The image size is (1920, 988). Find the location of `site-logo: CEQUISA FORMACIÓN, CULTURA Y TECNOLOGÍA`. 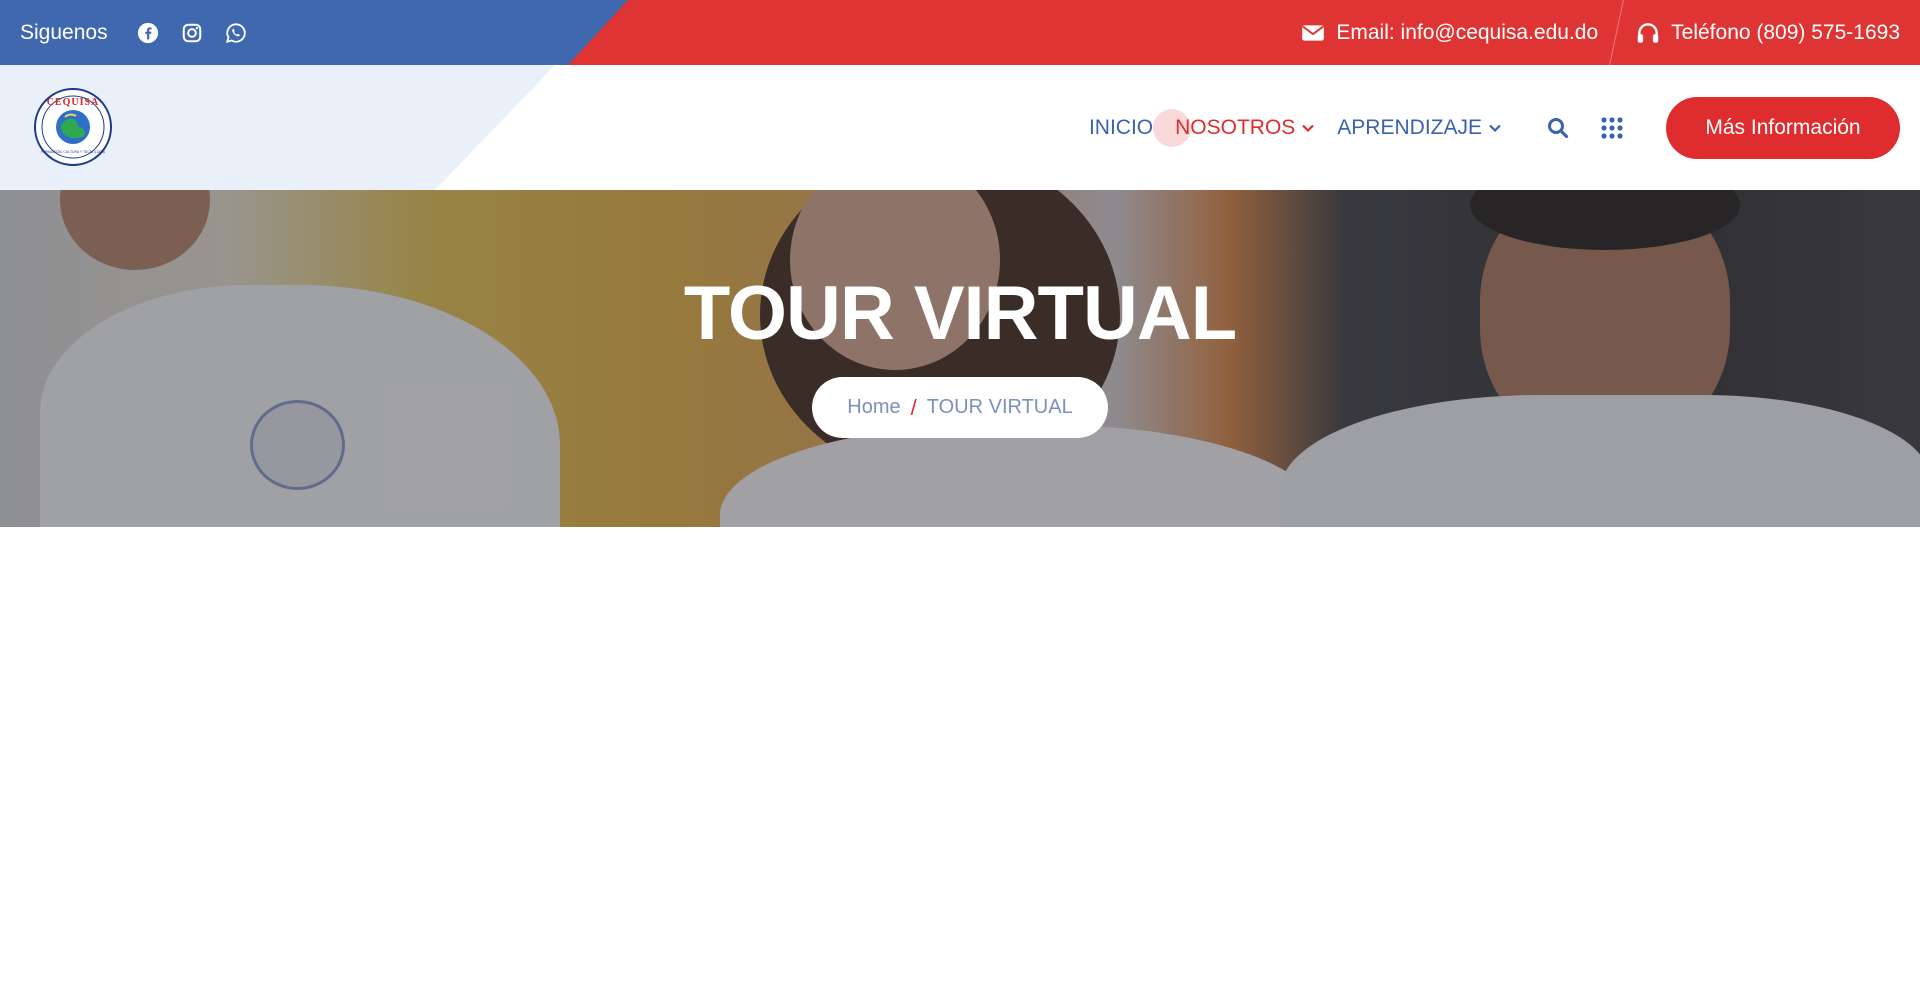

site-logo: CEQUISA FORMACIÓN, CULTURA Y TECNOLOGÍA is located at coordinates (73, 127).